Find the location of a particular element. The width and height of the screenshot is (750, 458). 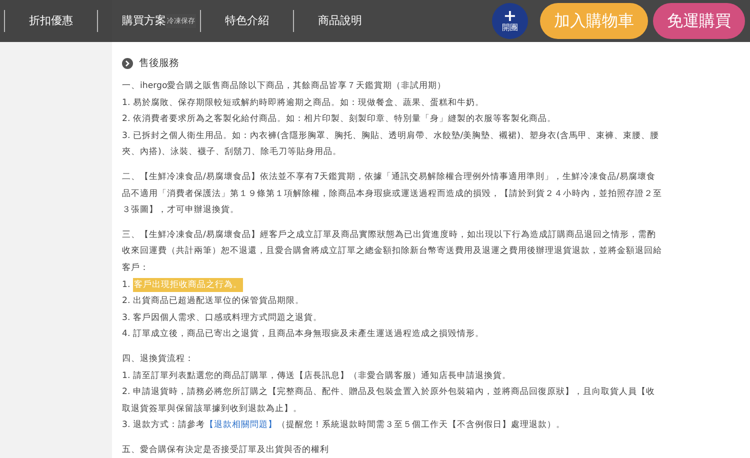

paragraph-text: 二、【生鮮冷凍食品/易腐壞食品】依法並不享有7天鑑賞期，依據「通訊交易解除權合理例外情事適用準則」，生鮮冷凍食品/易腐壞食品不適用「消費者保護法」第１９條第１項解除權，除商品本身瑕疵或運送過程而造成的損毀，【請於到貨２４小時內，並拍照存證２至３張圖】，才可申辦退換貨。 is located at coordinates (392, 194).